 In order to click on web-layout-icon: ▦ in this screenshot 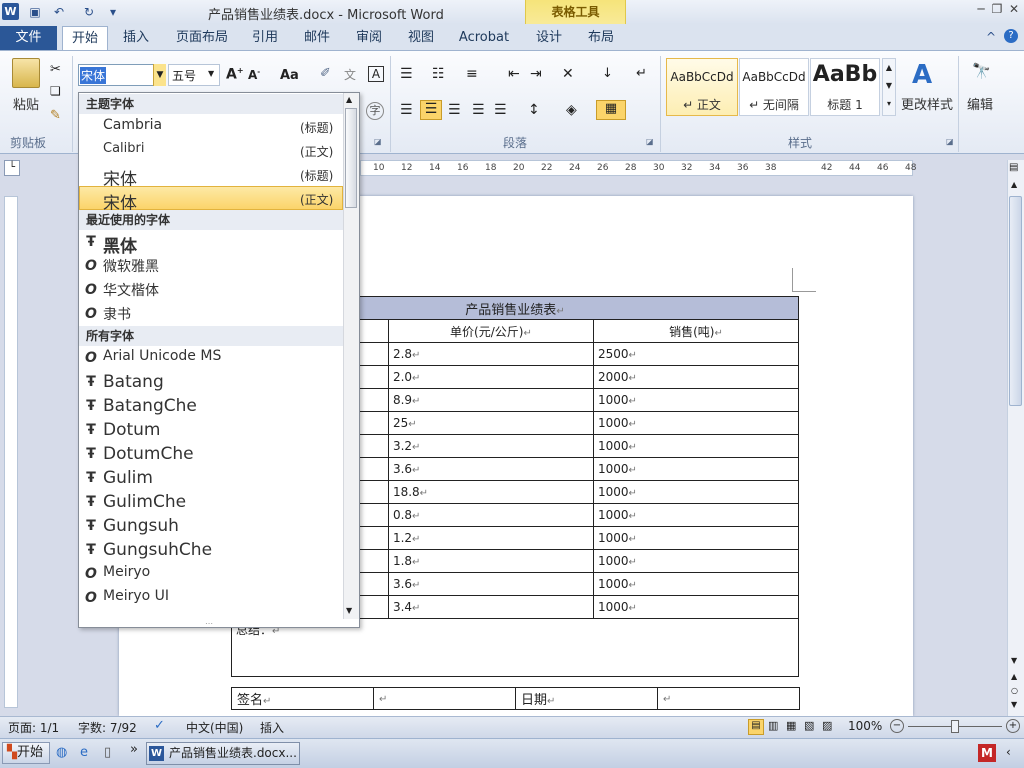, I will do `click(791, 725)`.